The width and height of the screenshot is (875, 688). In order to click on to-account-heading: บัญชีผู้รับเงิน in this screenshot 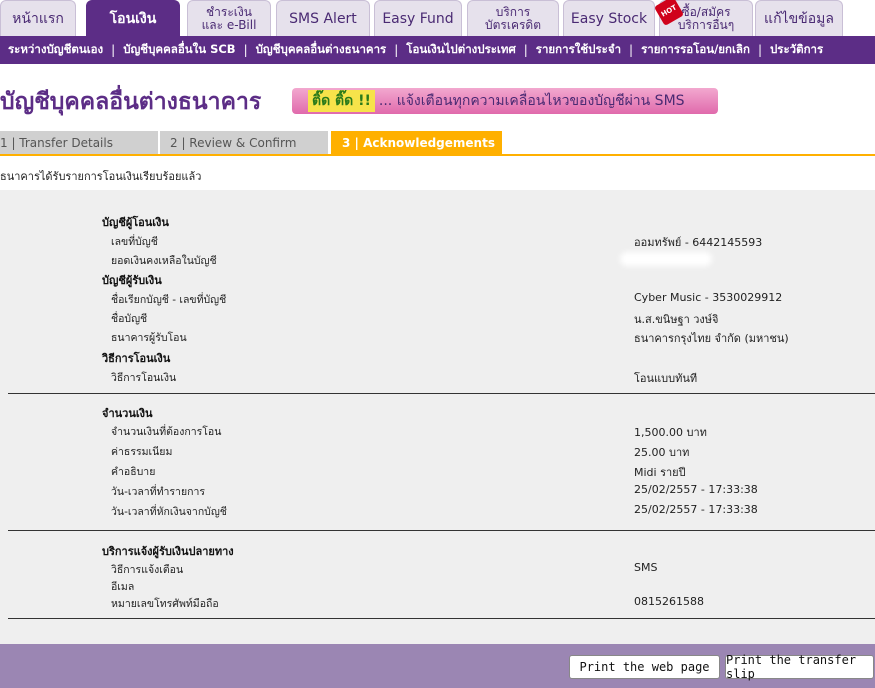, I will do `click(132, 280)`.